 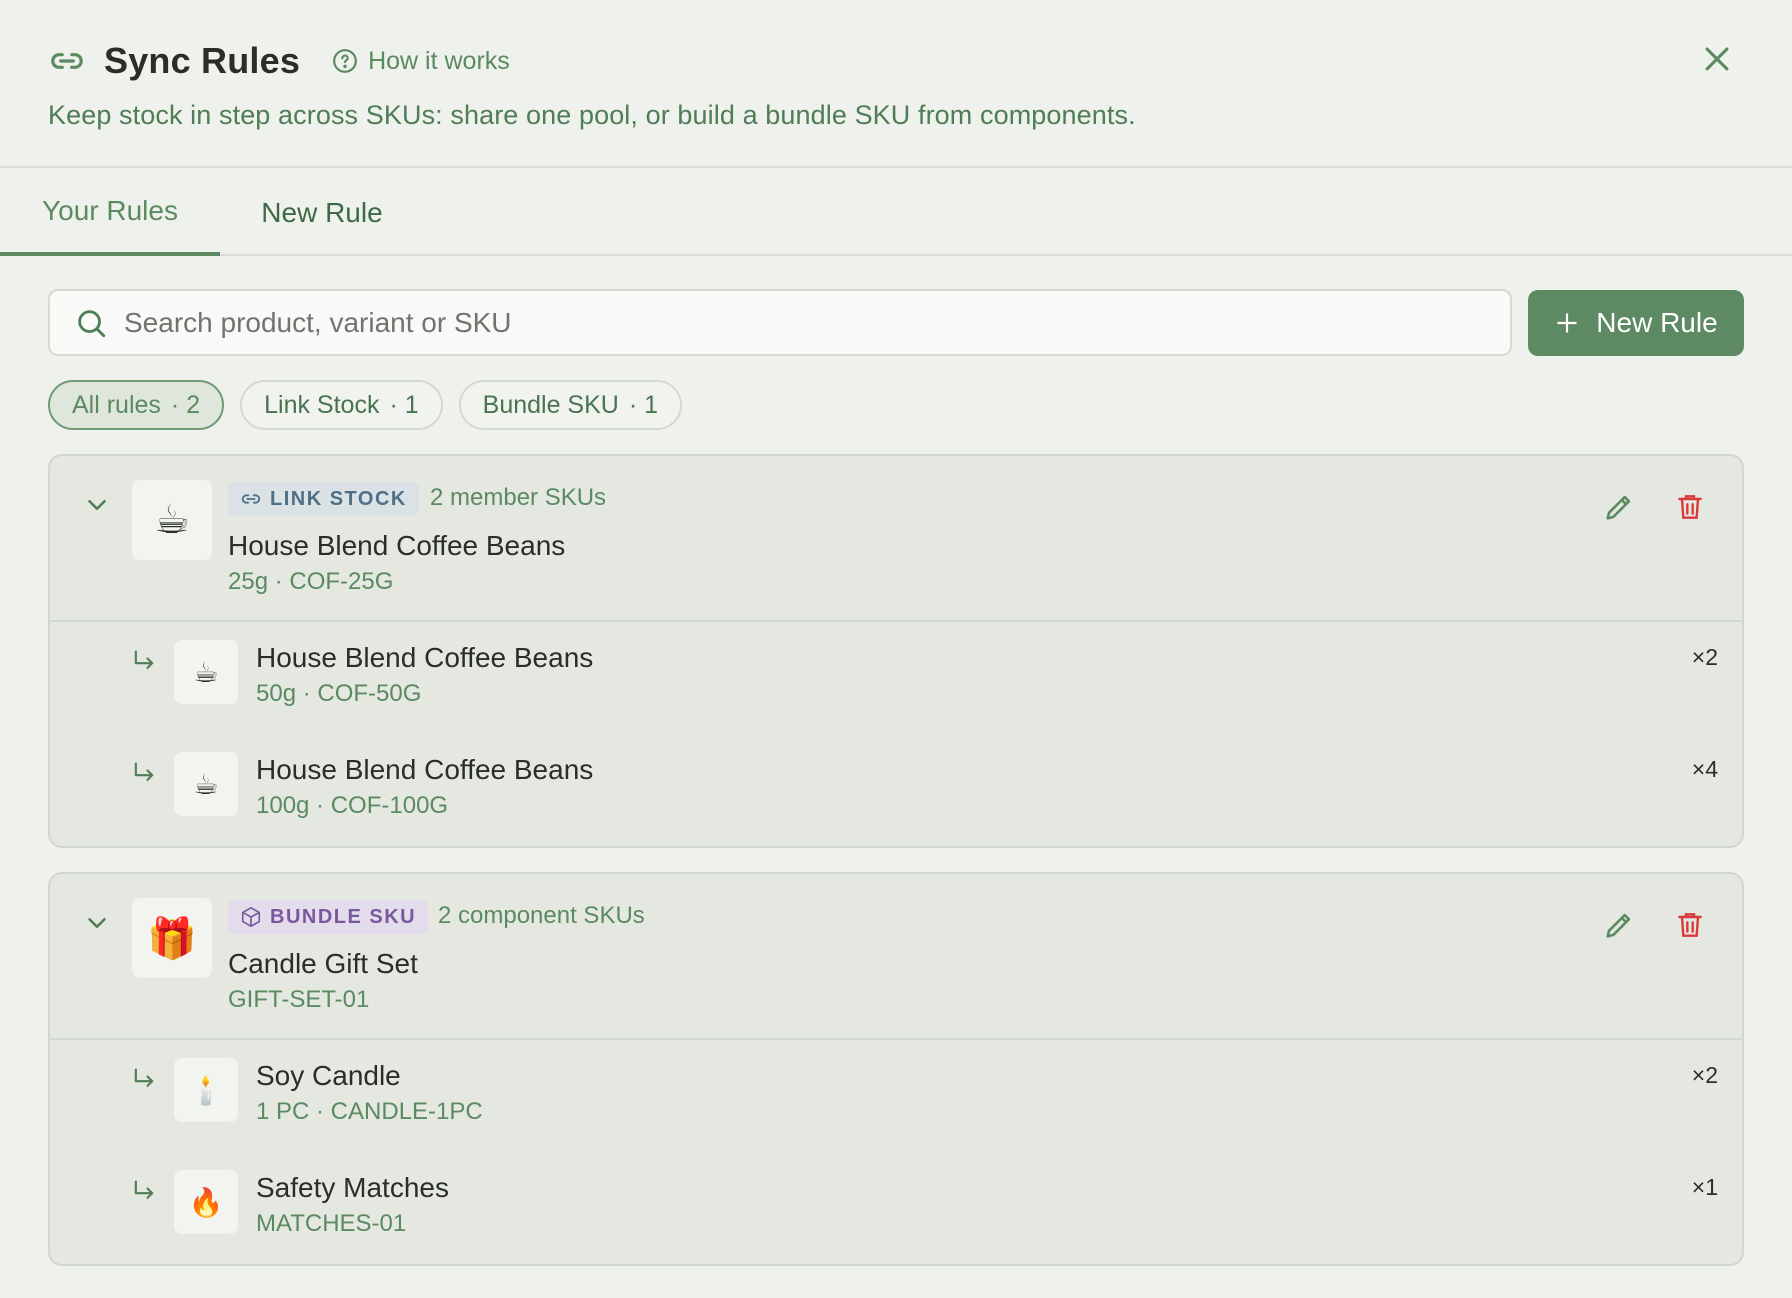 What do you see at coordinates (550, 404) in the screenshot?
I see `filter-label: Bundle SKU` at bounding box center [550, 404].